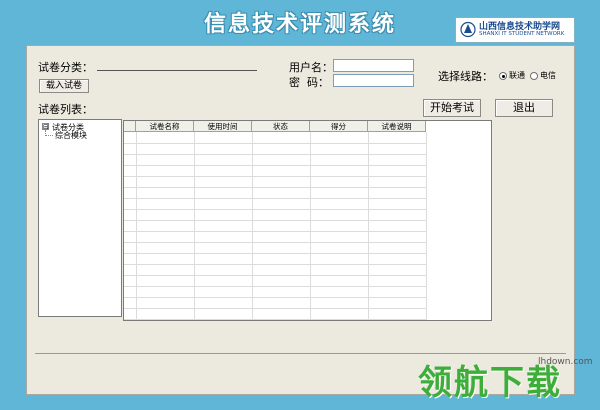 Image resolution: width=600 pixels, height=410 pixels. Describe the element at coordinates (309, 82) in the screenshot. I see `password-label: 密 码：` at that location.